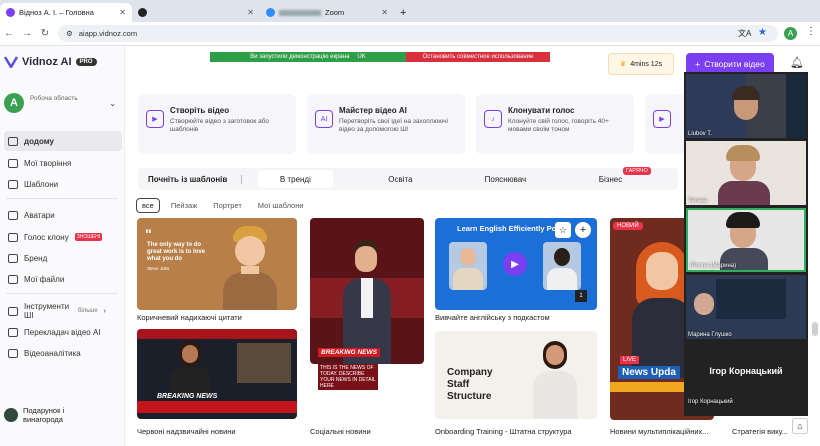 This screenshot has width=820, height=446. What do you see at coordinates (583, 230) in the screenshot?
I see `add-icon: +` at bounding box center [583, 230].